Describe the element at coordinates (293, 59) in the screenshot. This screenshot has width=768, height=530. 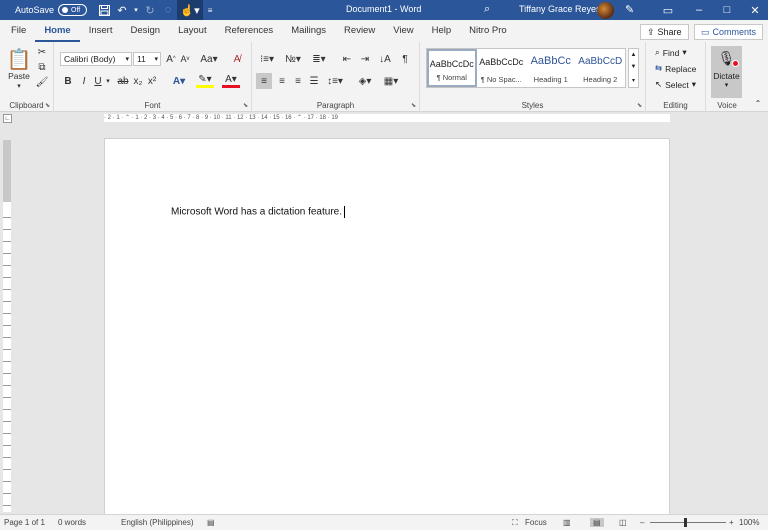
I see `numbering-icon: №▾` at that location.